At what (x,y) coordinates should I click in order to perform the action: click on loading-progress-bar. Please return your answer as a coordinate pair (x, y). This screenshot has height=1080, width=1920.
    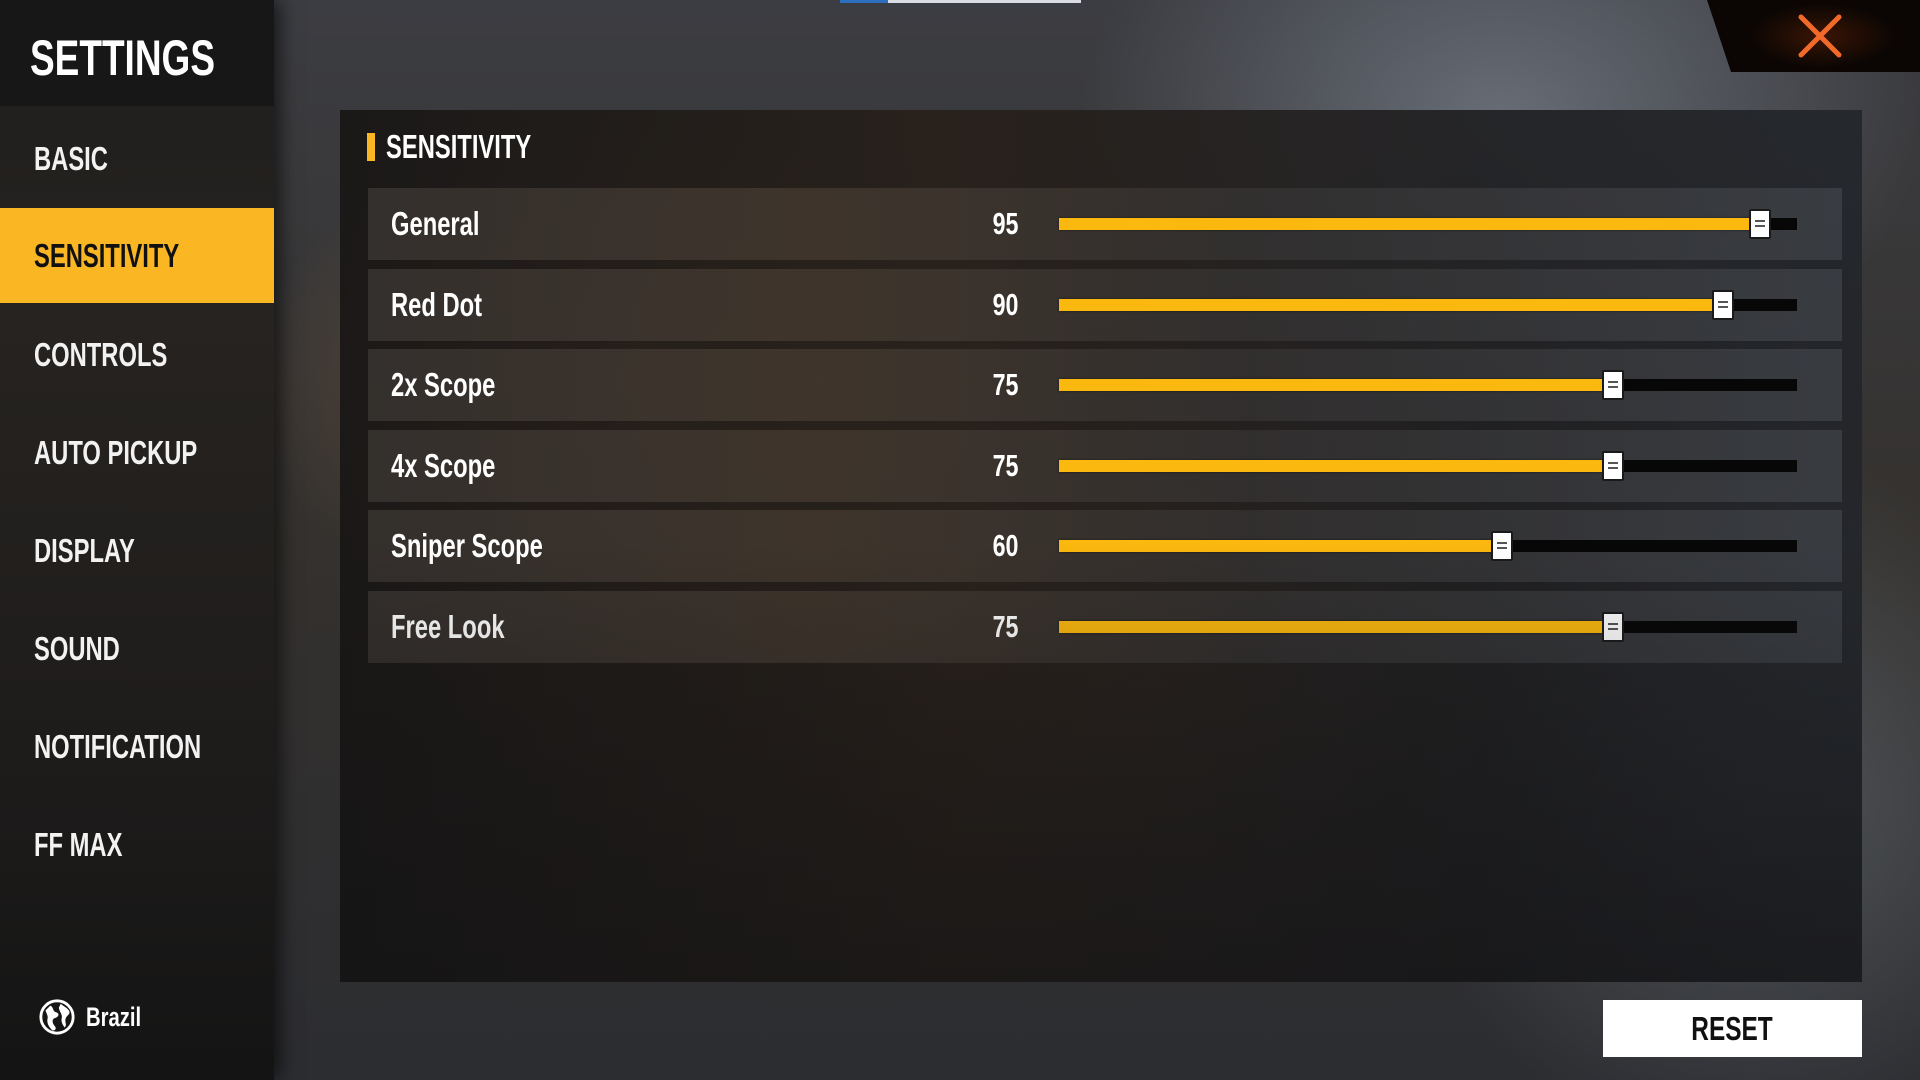
    Looking at the image, I should click on (960, 1).